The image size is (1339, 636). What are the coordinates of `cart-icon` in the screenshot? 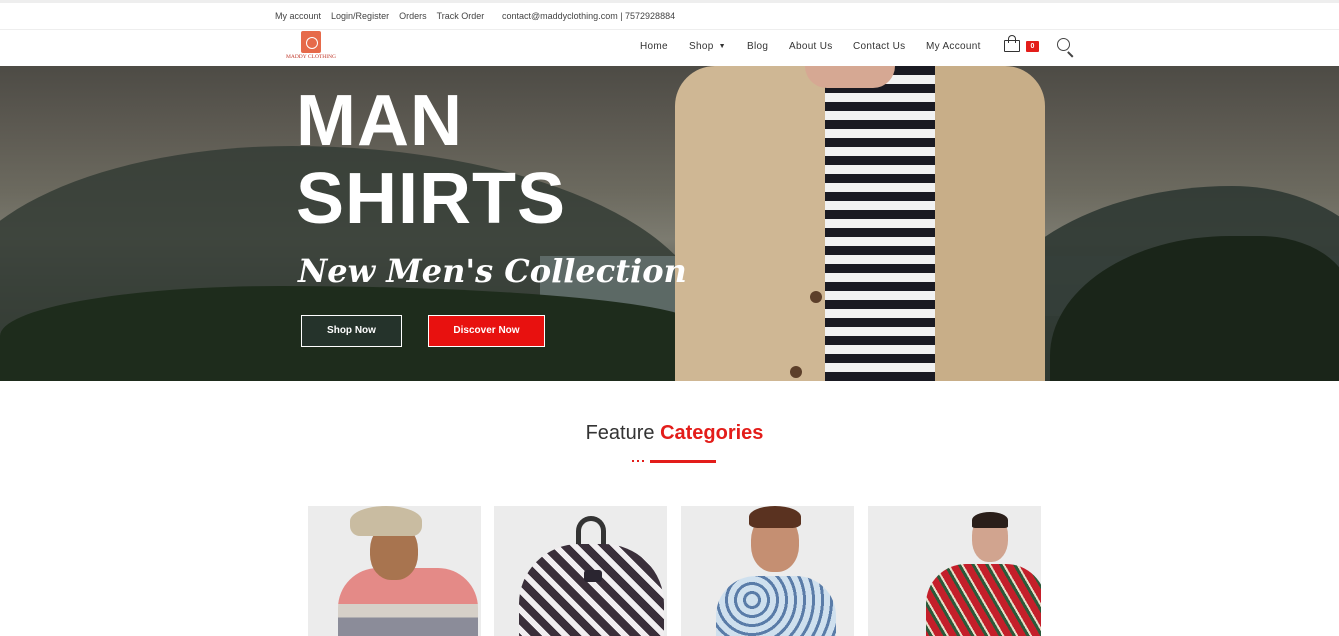 It's located at (1013, 44).